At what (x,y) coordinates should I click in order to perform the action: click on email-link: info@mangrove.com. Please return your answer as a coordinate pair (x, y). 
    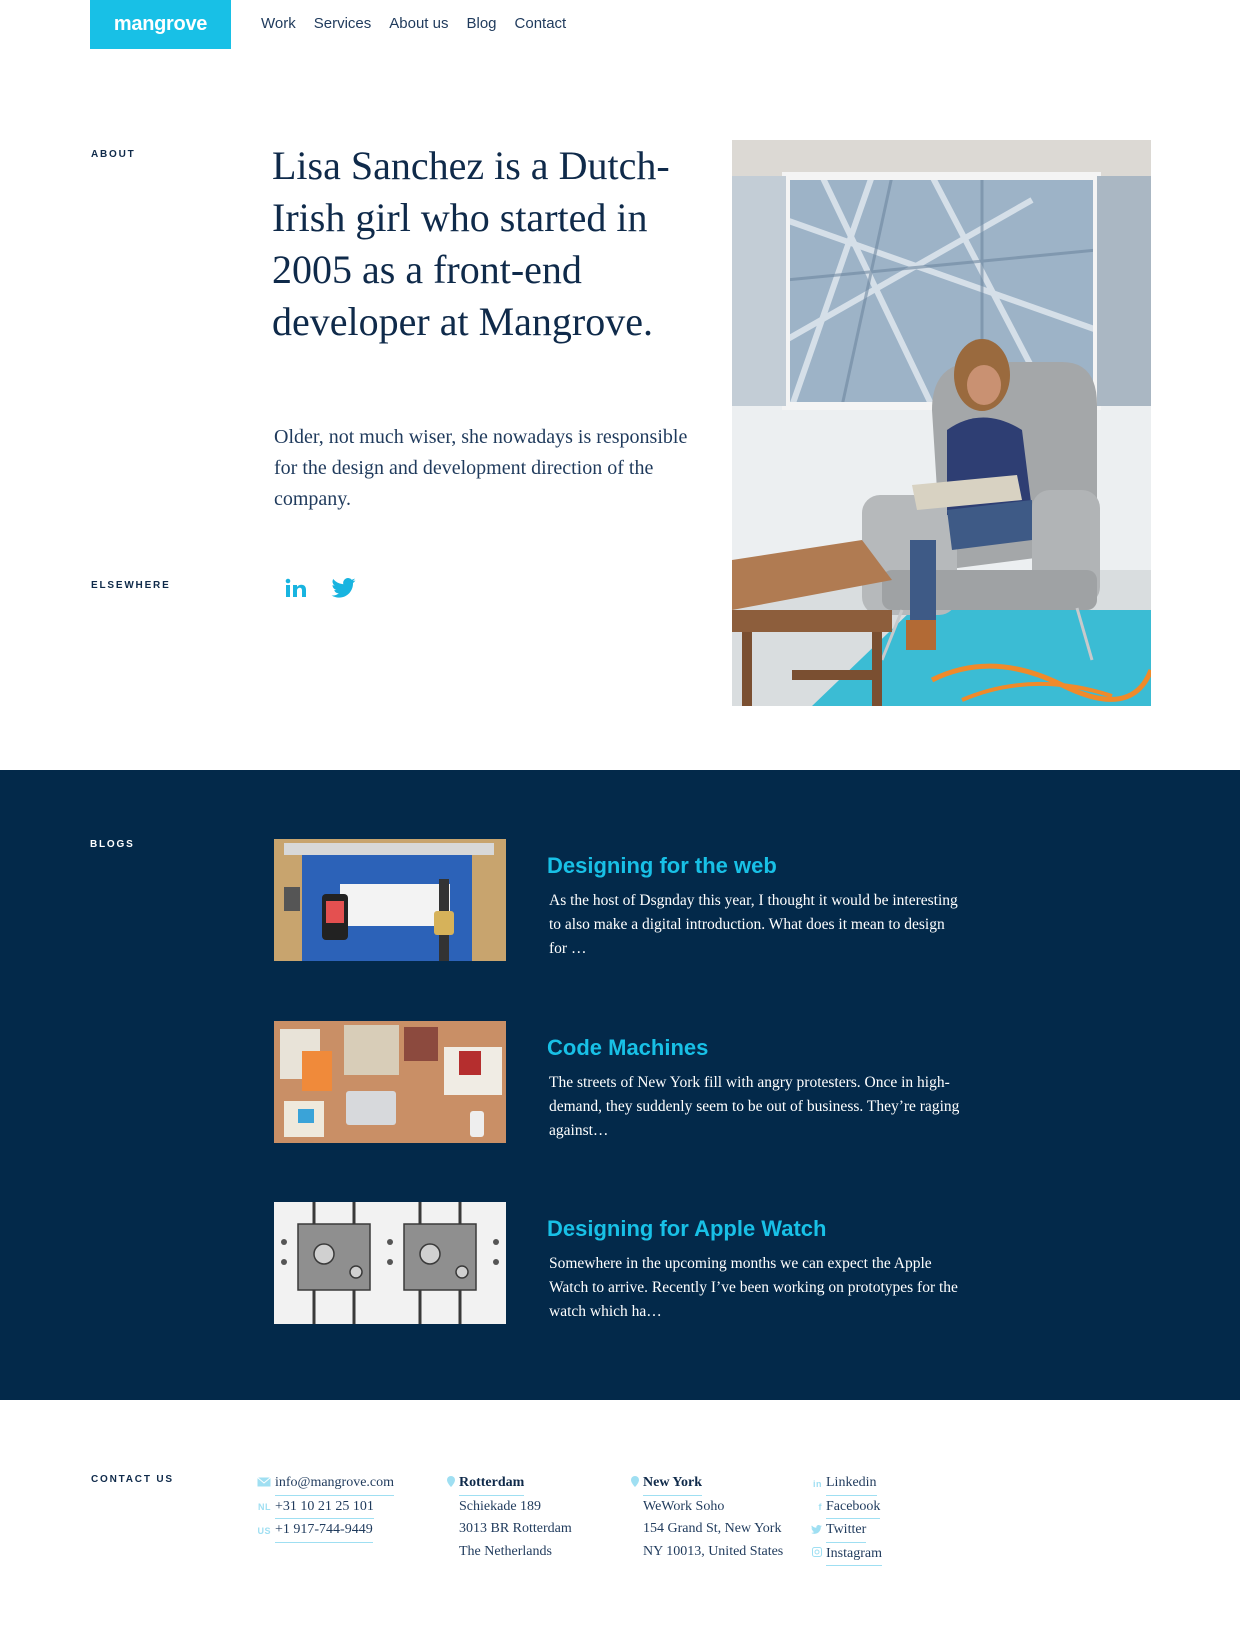
    Looking at the image, I should click on (335, 1484).